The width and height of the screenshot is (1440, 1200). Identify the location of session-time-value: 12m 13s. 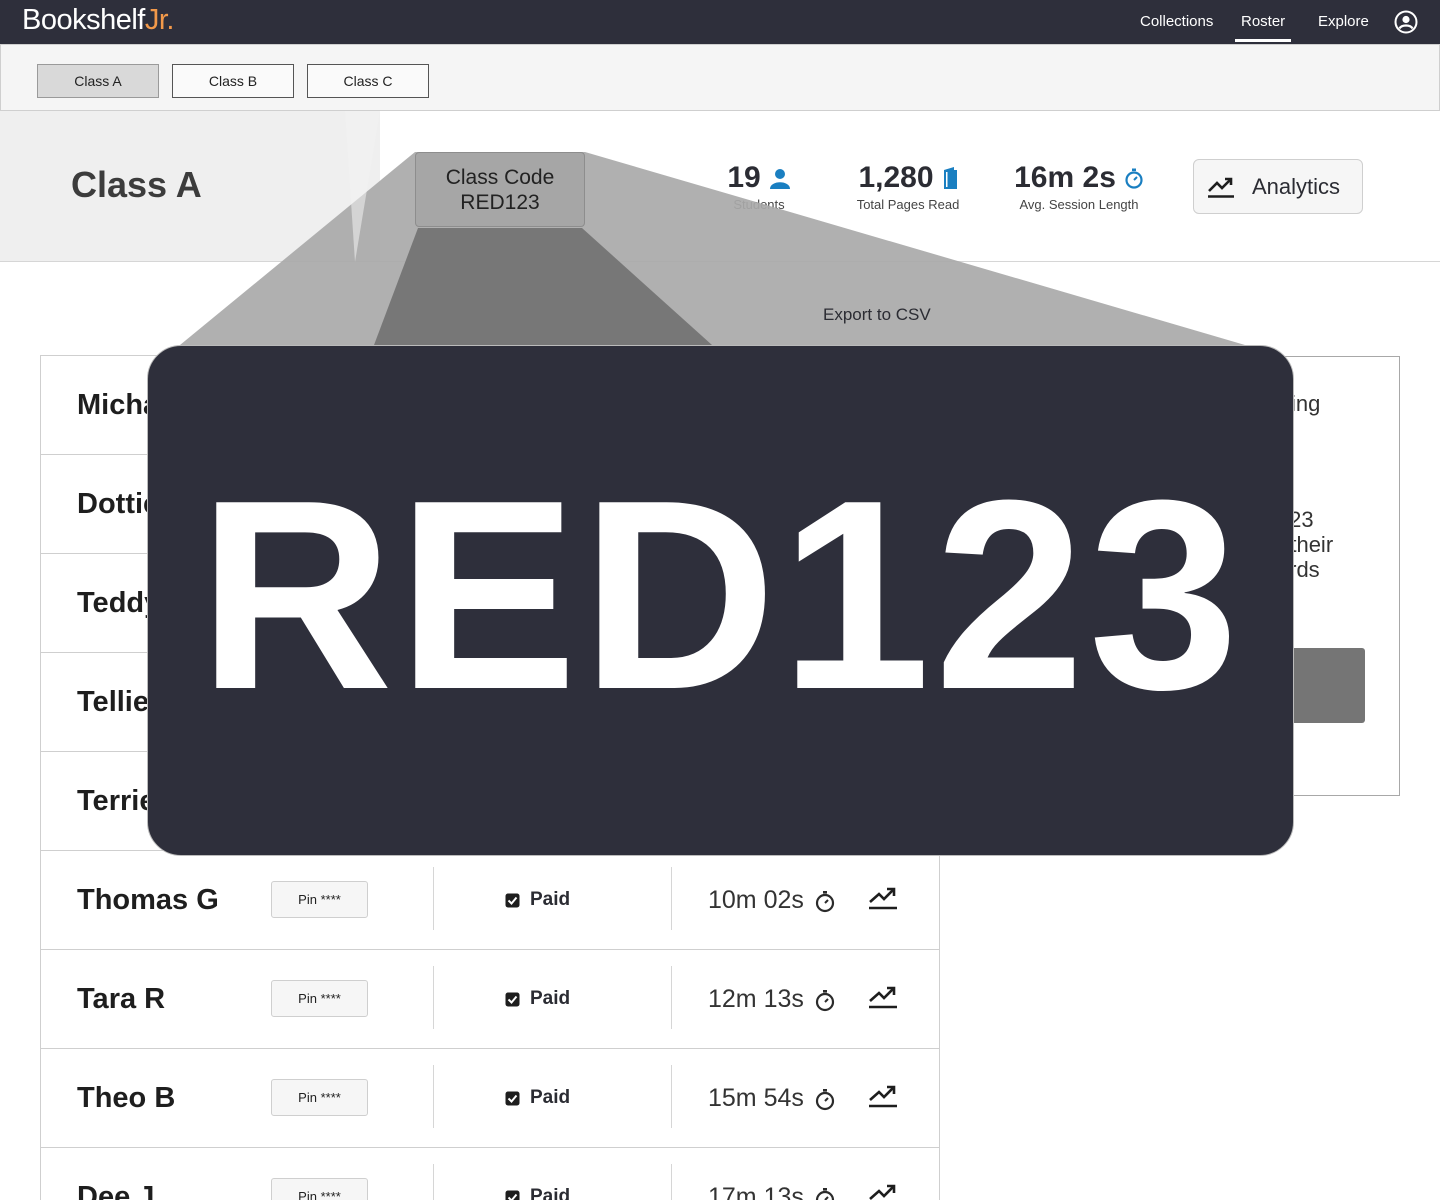
(756, 999).